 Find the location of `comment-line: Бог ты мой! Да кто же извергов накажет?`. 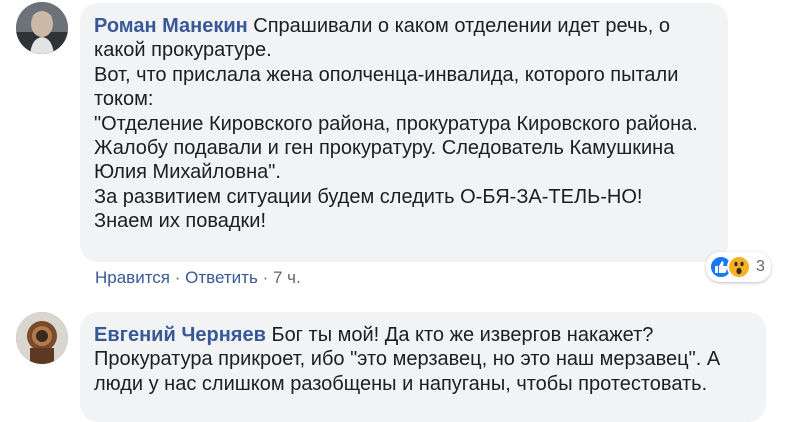

comment-line: Бог ты мой! Да кто же извергов накажет? is located at coordinates (462, 335).